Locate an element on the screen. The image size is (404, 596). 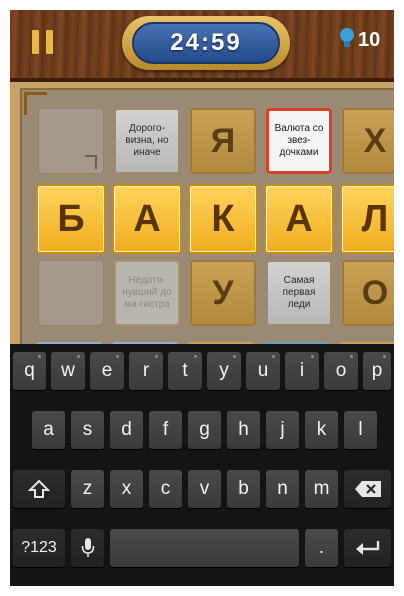
key-s: s is located at coordinates (87, 430).